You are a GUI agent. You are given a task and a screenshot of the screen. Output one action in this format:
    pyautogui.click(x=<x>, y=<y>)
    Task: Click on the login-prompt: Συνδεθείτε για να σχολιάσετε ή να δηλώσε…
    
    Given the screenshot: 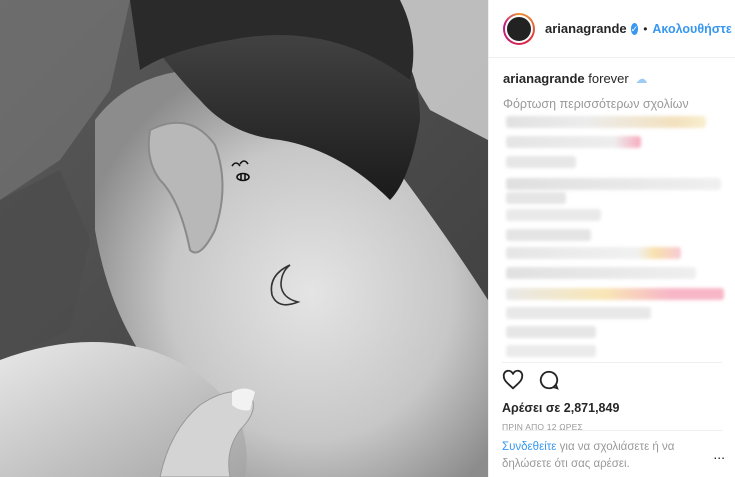 What is the action you would take?
    pyautogui.click(x=612, y=451)
    